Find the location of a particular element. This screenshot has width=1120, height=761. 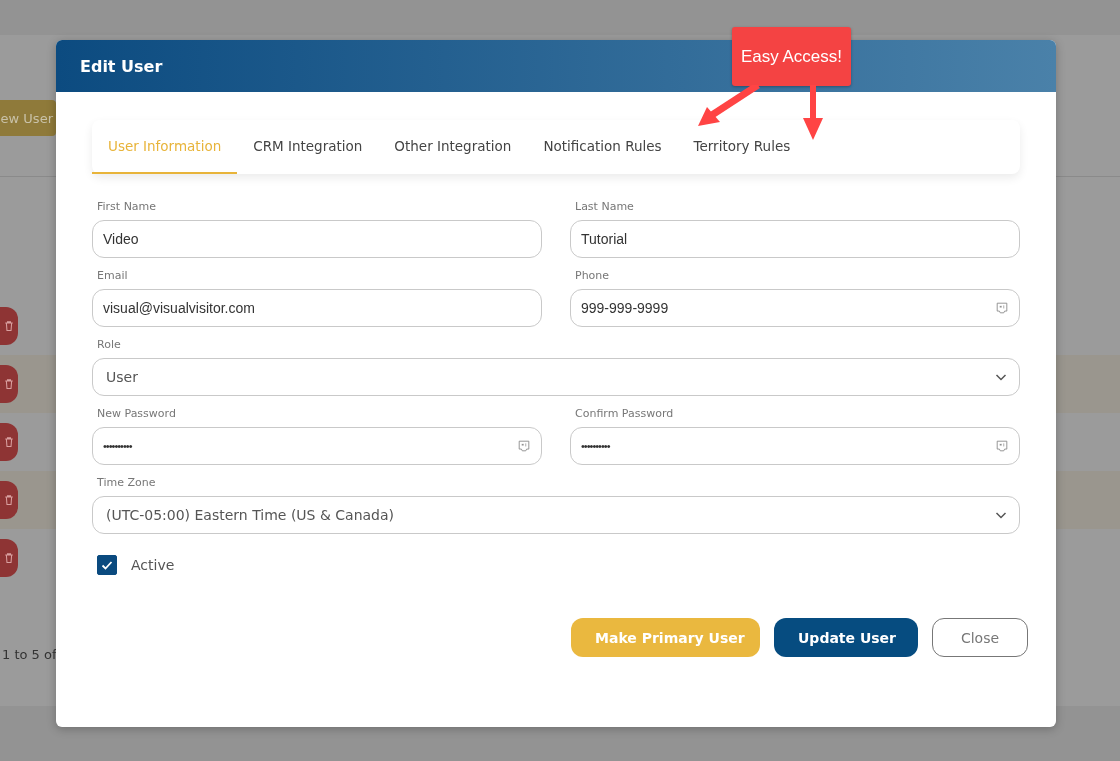

field-label: Phone is located at coordinates (592, 276).